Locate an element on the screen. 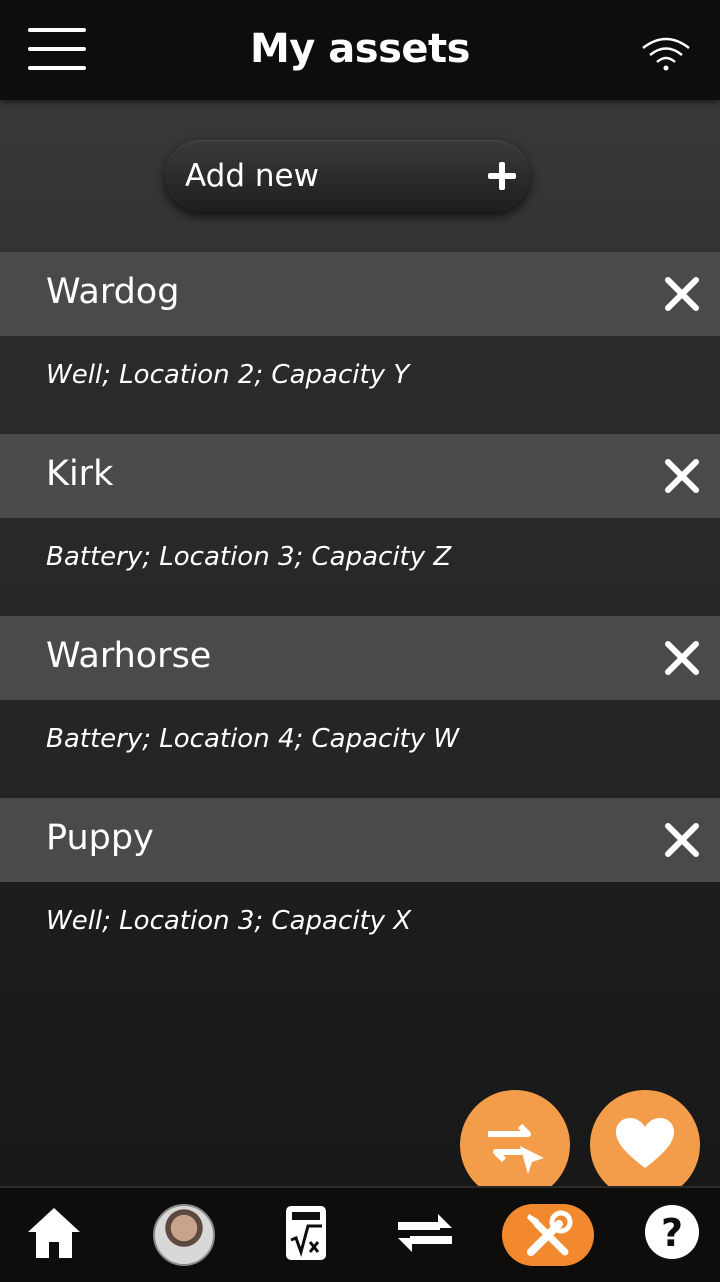 The image size is (720, 1282). asset-item: Kirk Battery; Location 3; Capacity Z is located at coordinates (360, 525).